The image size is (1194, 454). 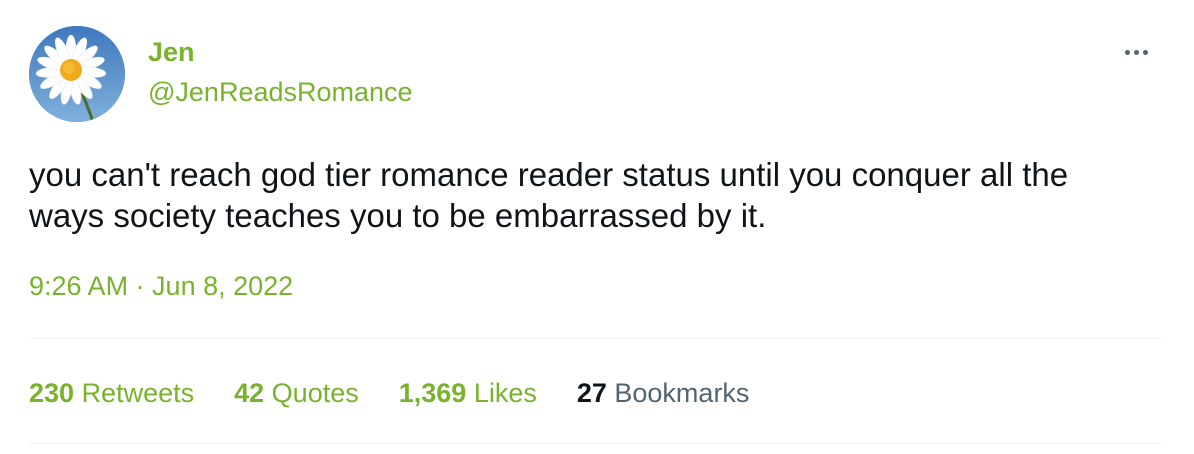 What do you see at coordinates (682, 393) in the screenshot?
I see `bookmarks-label: Bookmarks` at bounding box center [682, 393].